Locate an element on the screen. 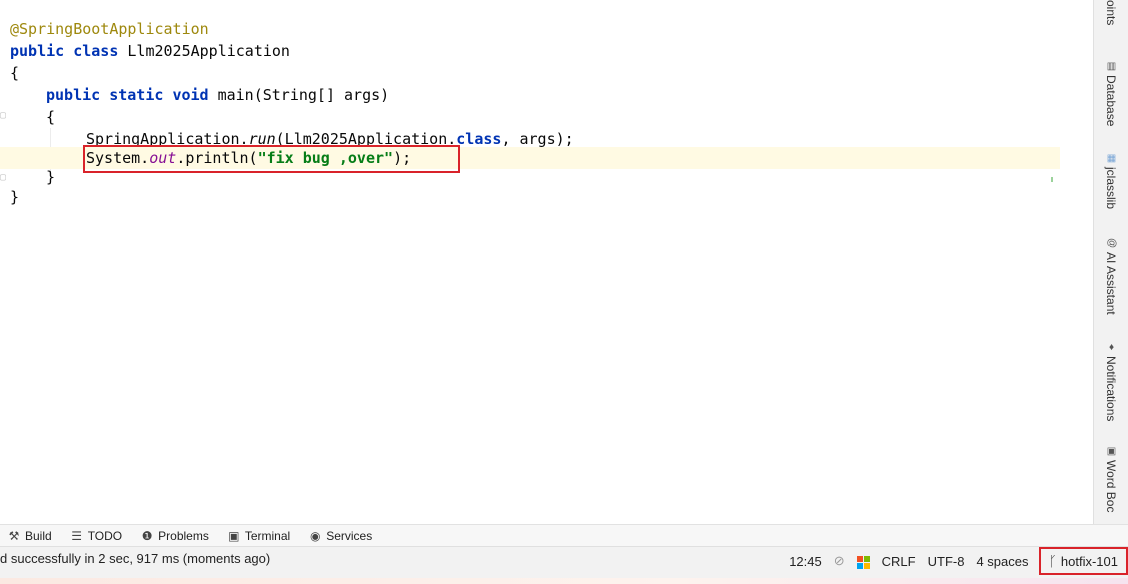 The image size is (1128, 584). method-declaration: public static void main(String[] args) is located at coordinates (217, 95).